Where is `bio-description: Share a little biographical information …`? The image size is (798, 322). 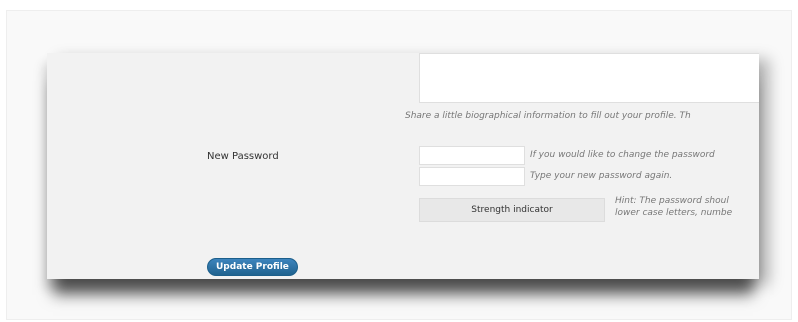
bio-description: Share a little biographical information … is located at coordinates (548, 116).